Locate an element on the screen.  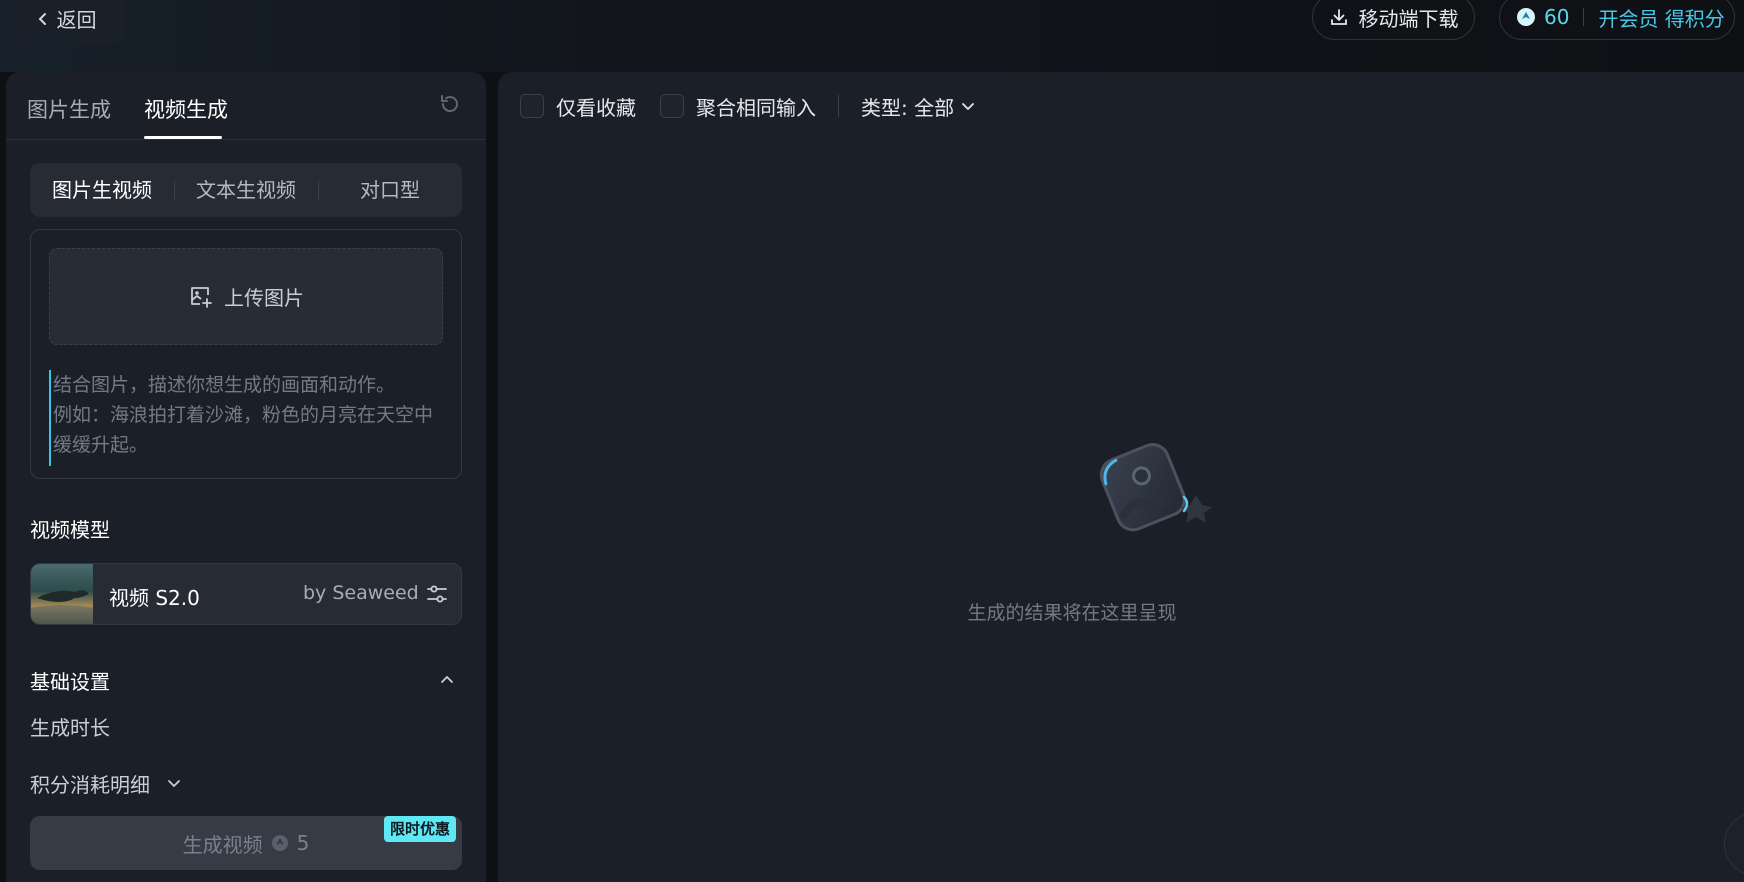
image-add-icon is located at coordinates (201, 297).